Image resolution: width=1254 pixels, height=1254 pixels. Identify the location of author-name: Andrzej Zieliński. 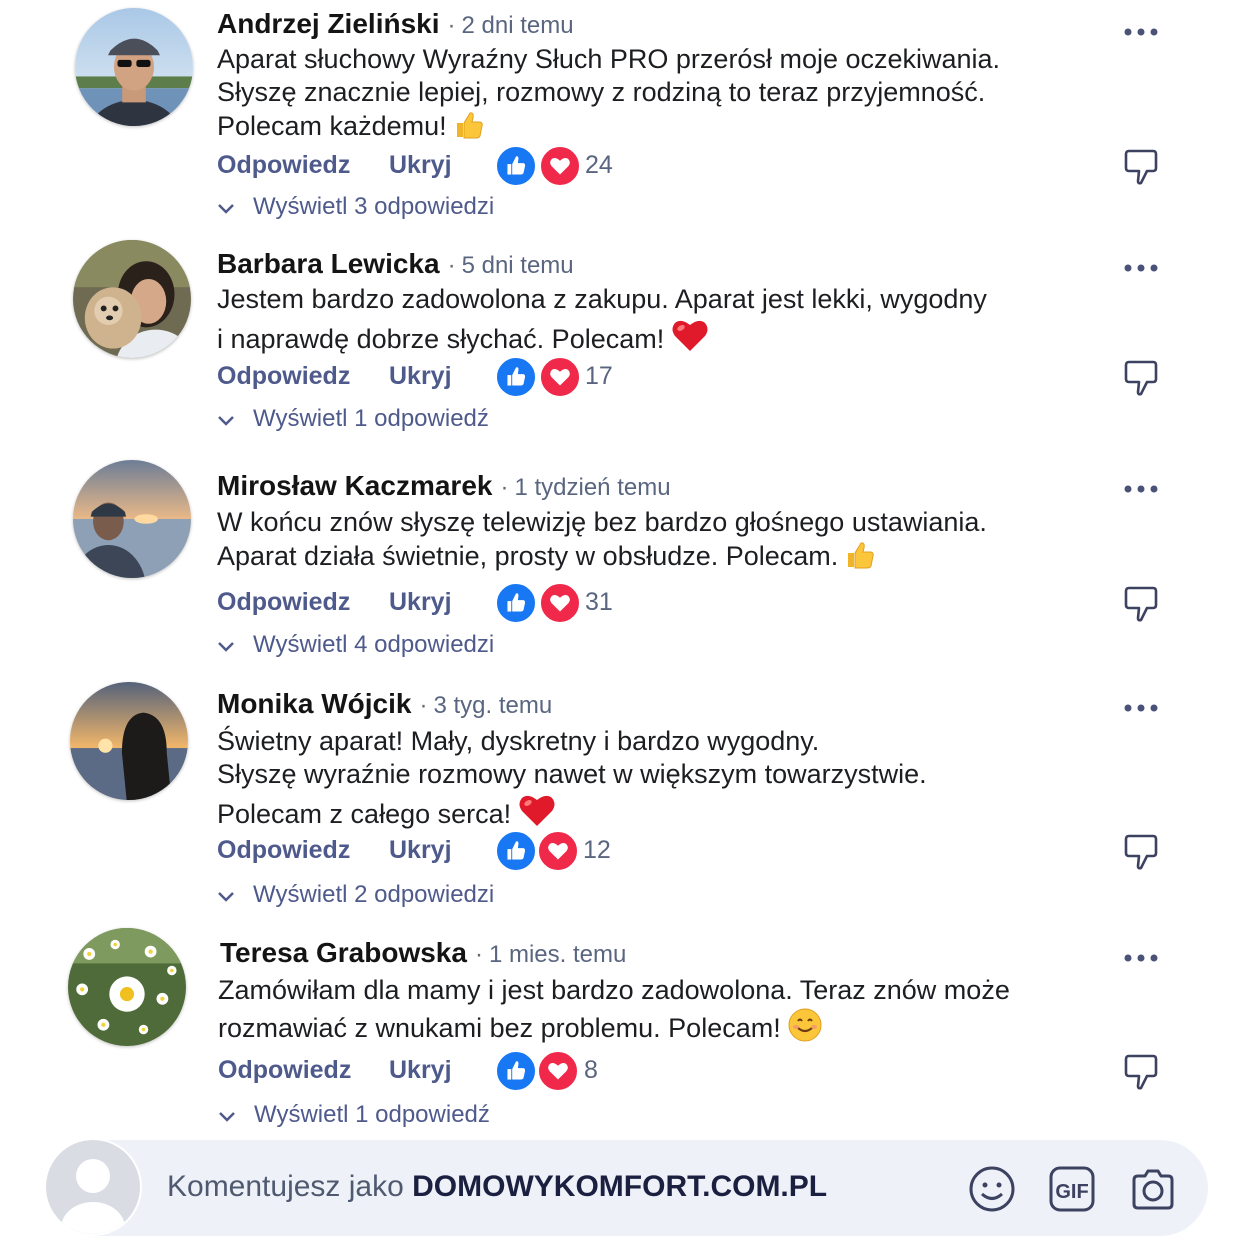
(328, 23).